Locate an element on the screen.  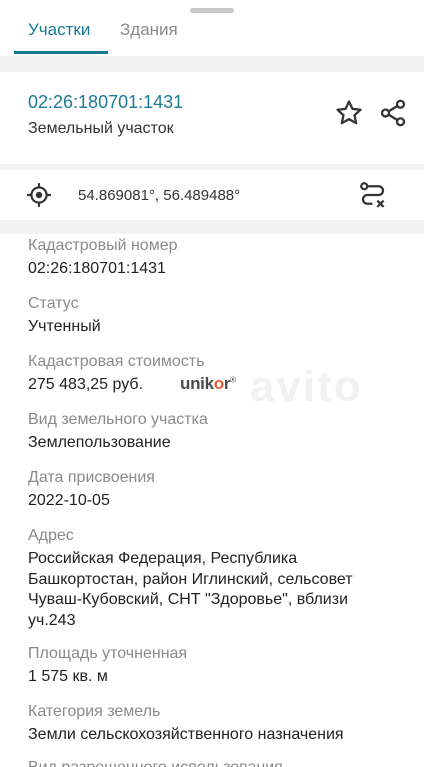
field-label: Категория земель is located at coordinates (94, 711).